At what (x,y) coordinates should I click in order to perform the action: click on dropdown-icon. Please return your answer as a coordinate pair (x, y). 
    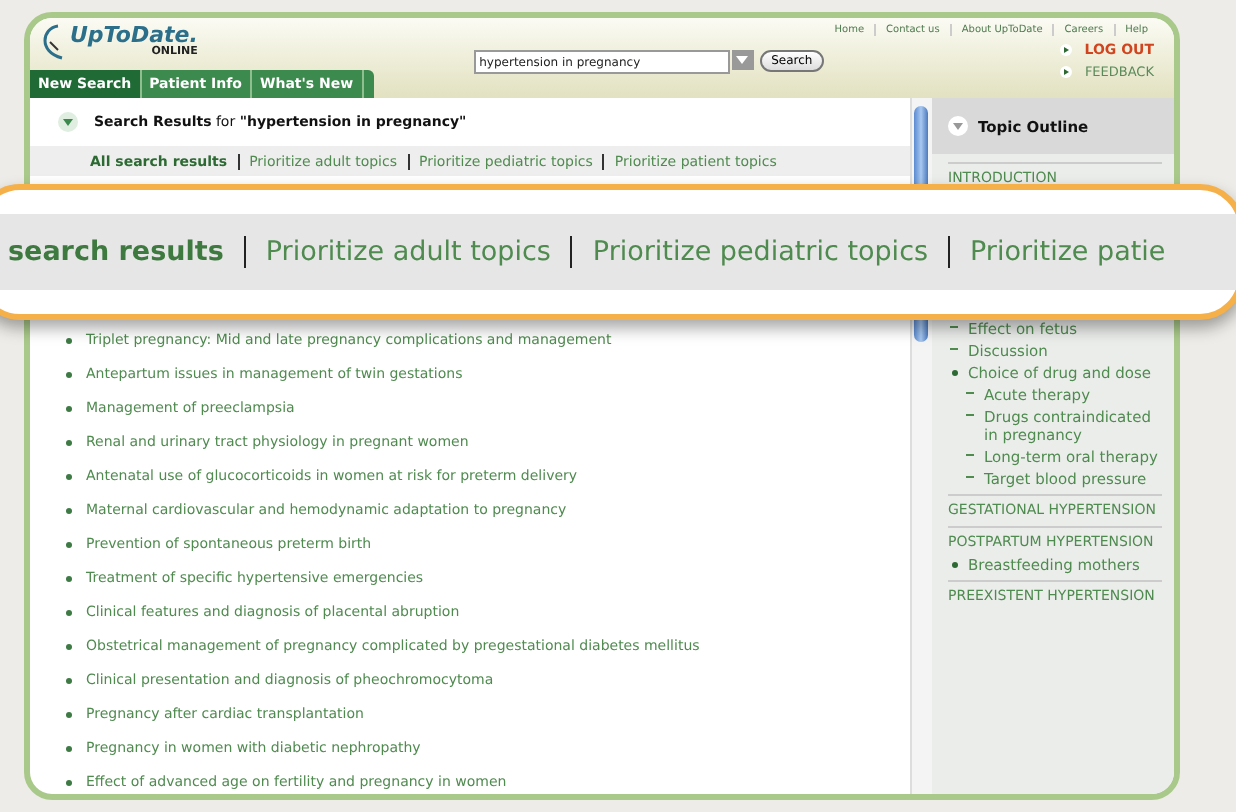
    Looking at the image, I should click on (742, 60).